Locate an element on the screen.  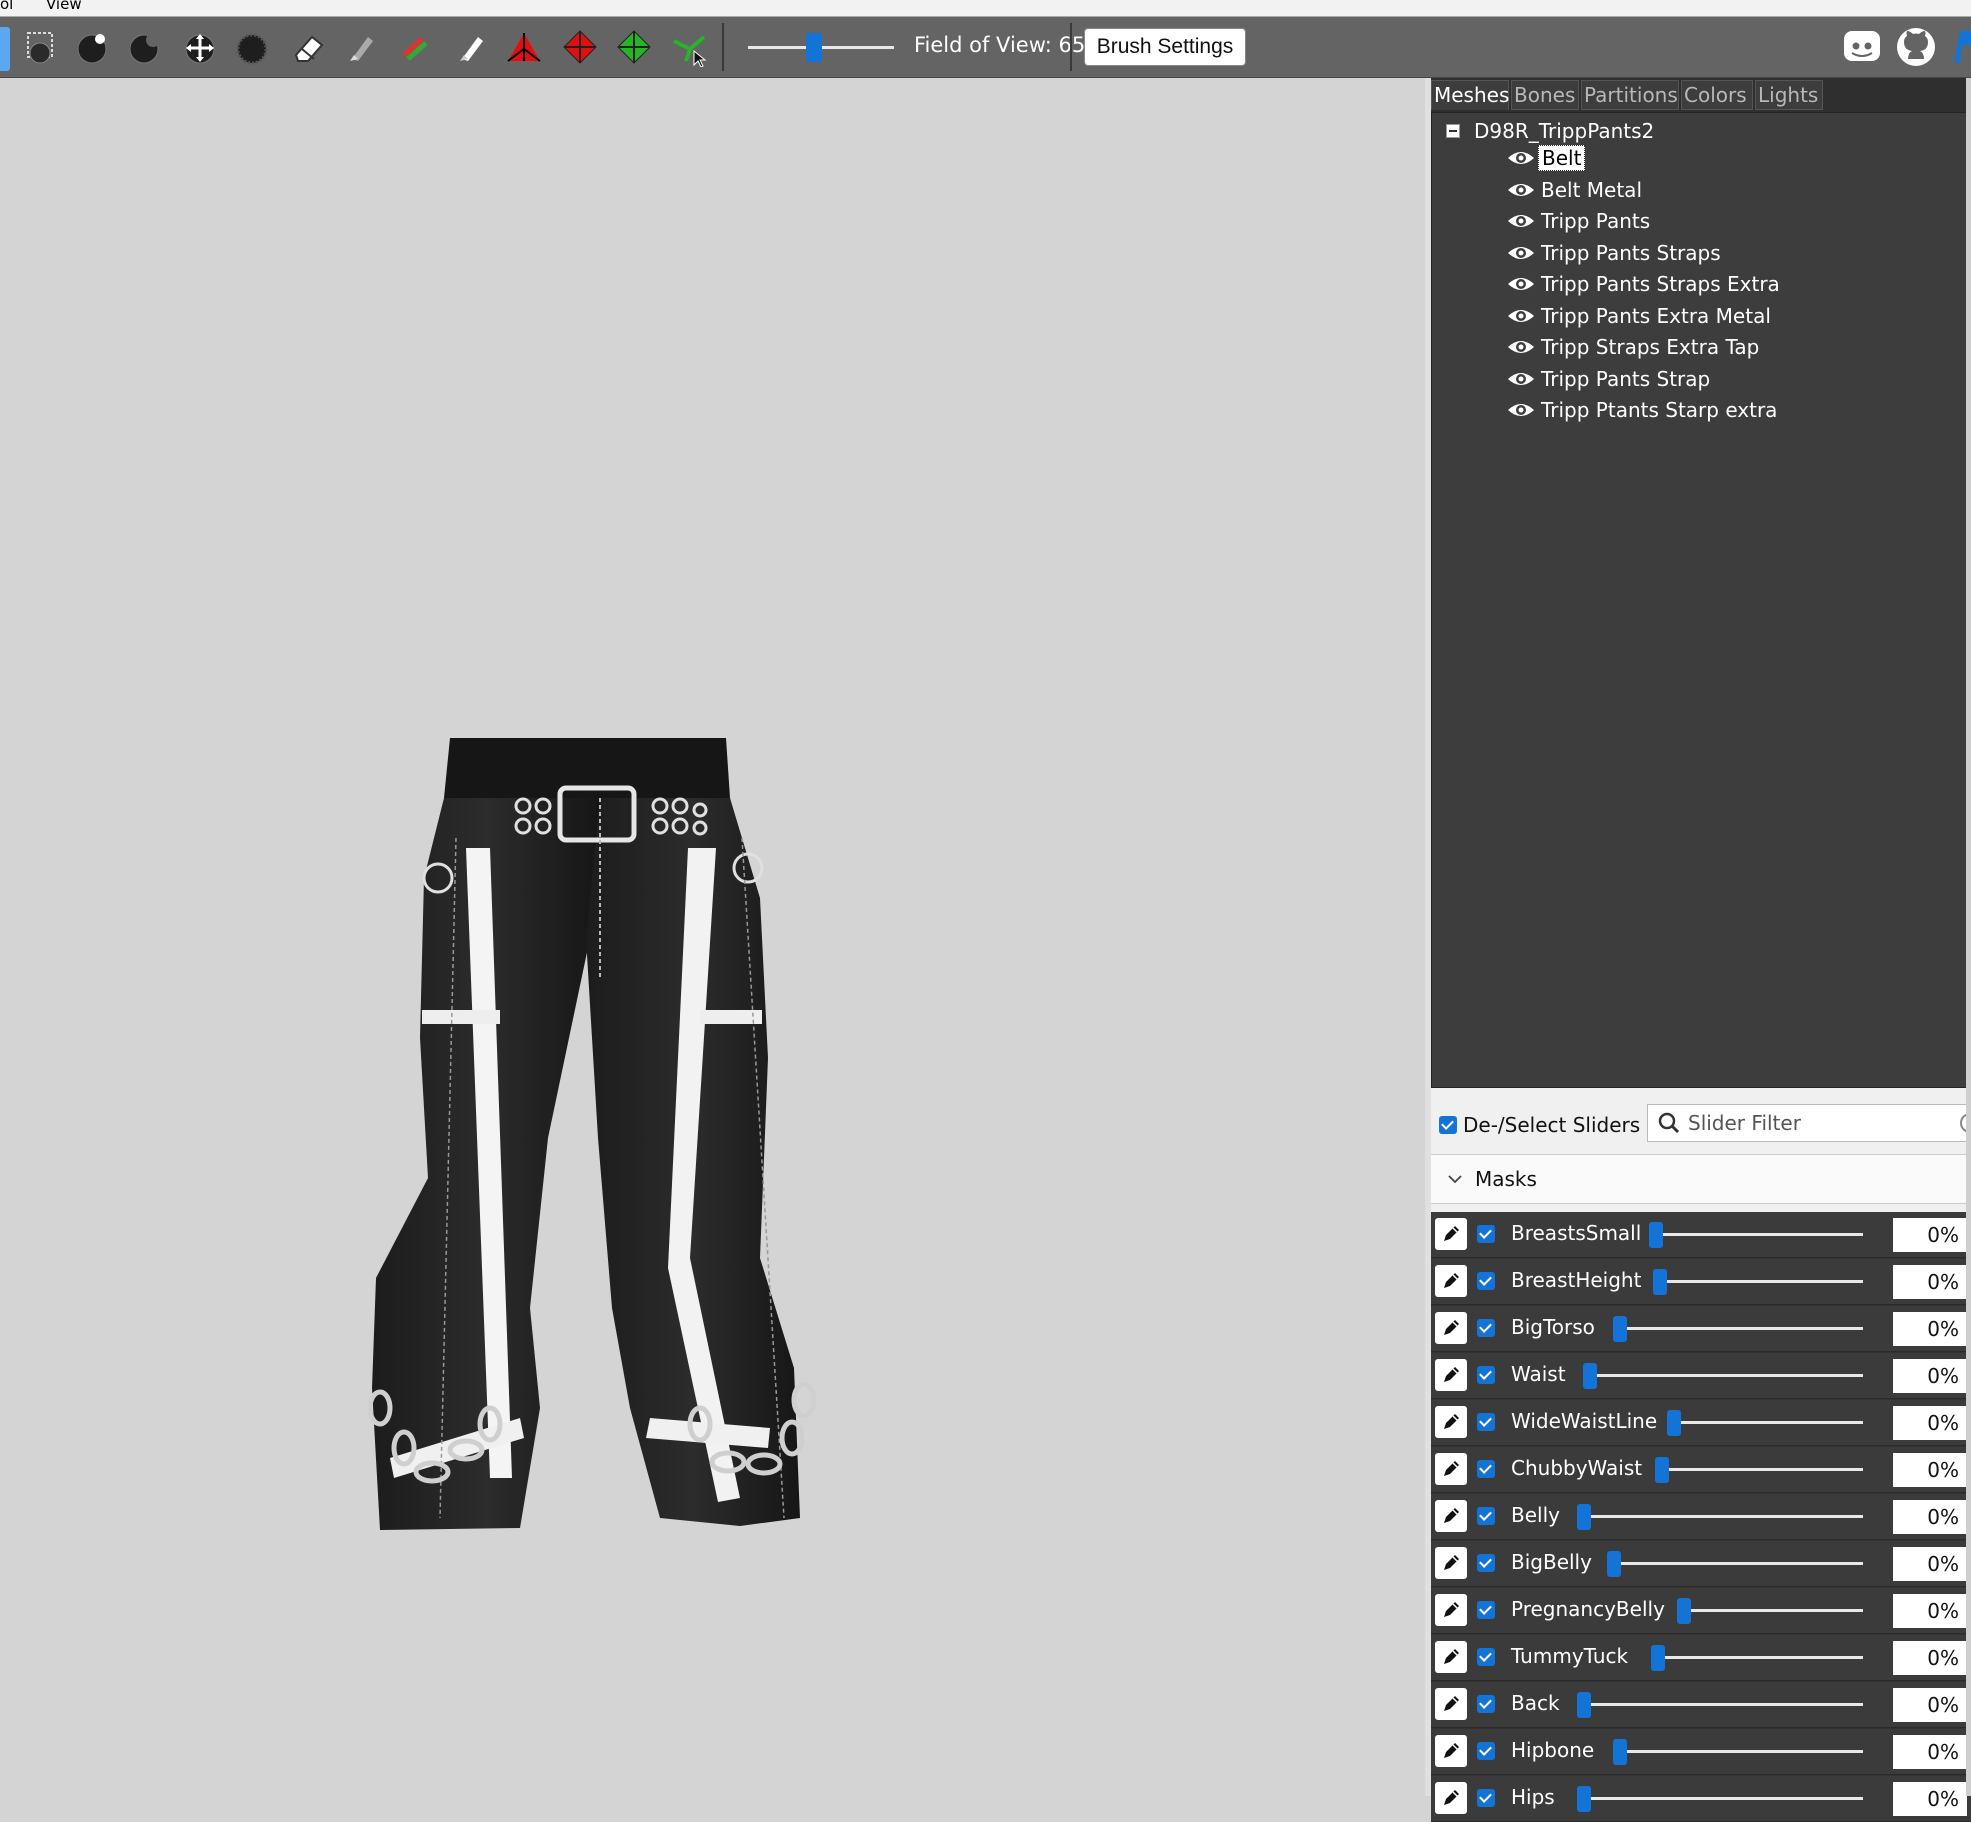
tree-item-mesh: Belt Metal is located at coordinates (1575, 190).